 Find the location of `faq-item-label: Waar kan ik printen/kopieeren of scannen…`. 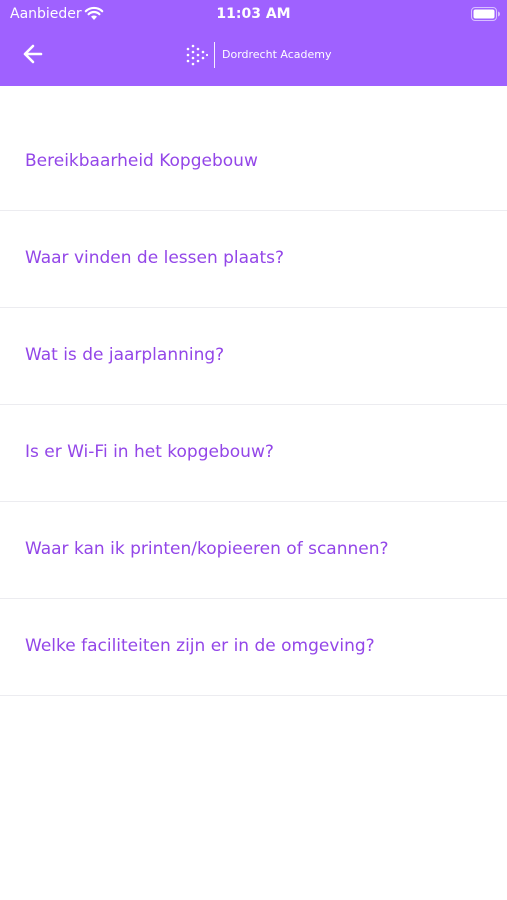

faq-item-label: Waar kan ik printen/kopieeren of scannen… is located at coordinates (207, 549).